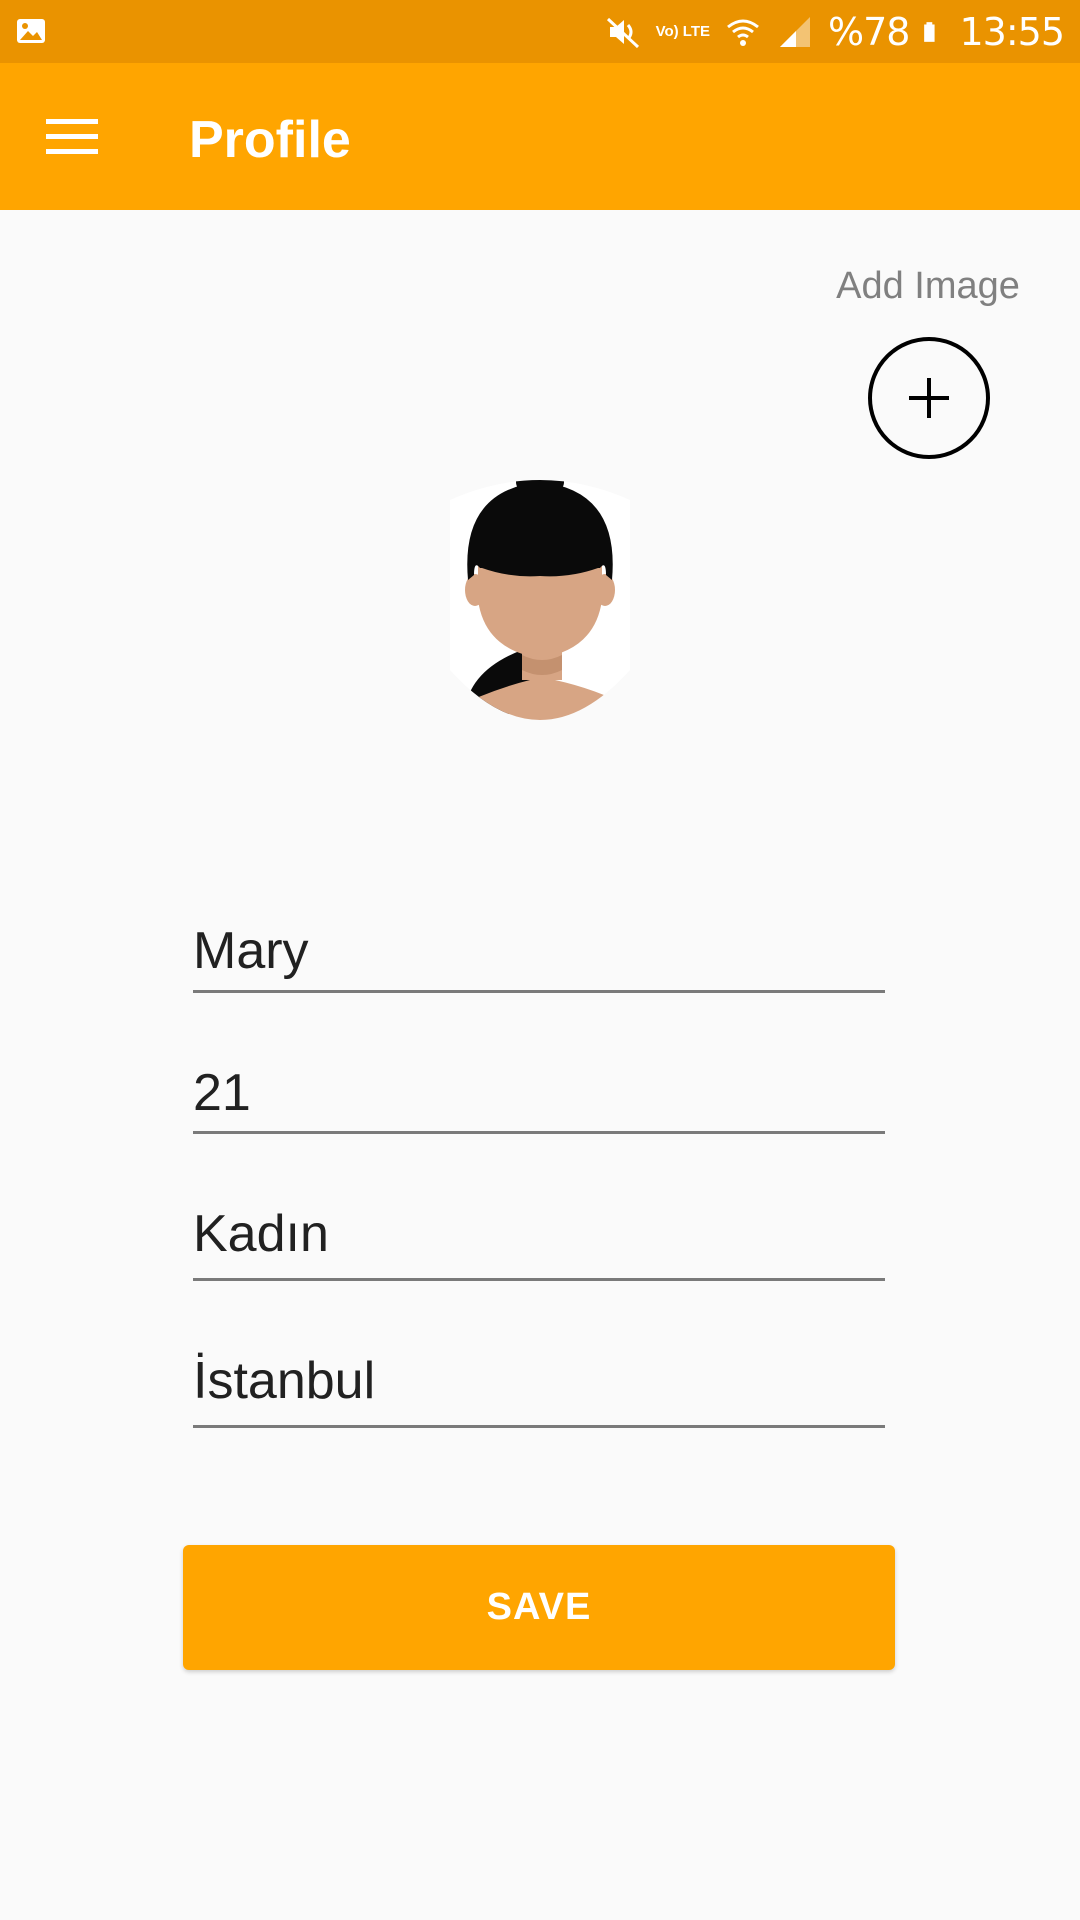  Describe the element at coordinates (261, 1234) in the screenshot. I see `gender-value: Kadın` at that location.